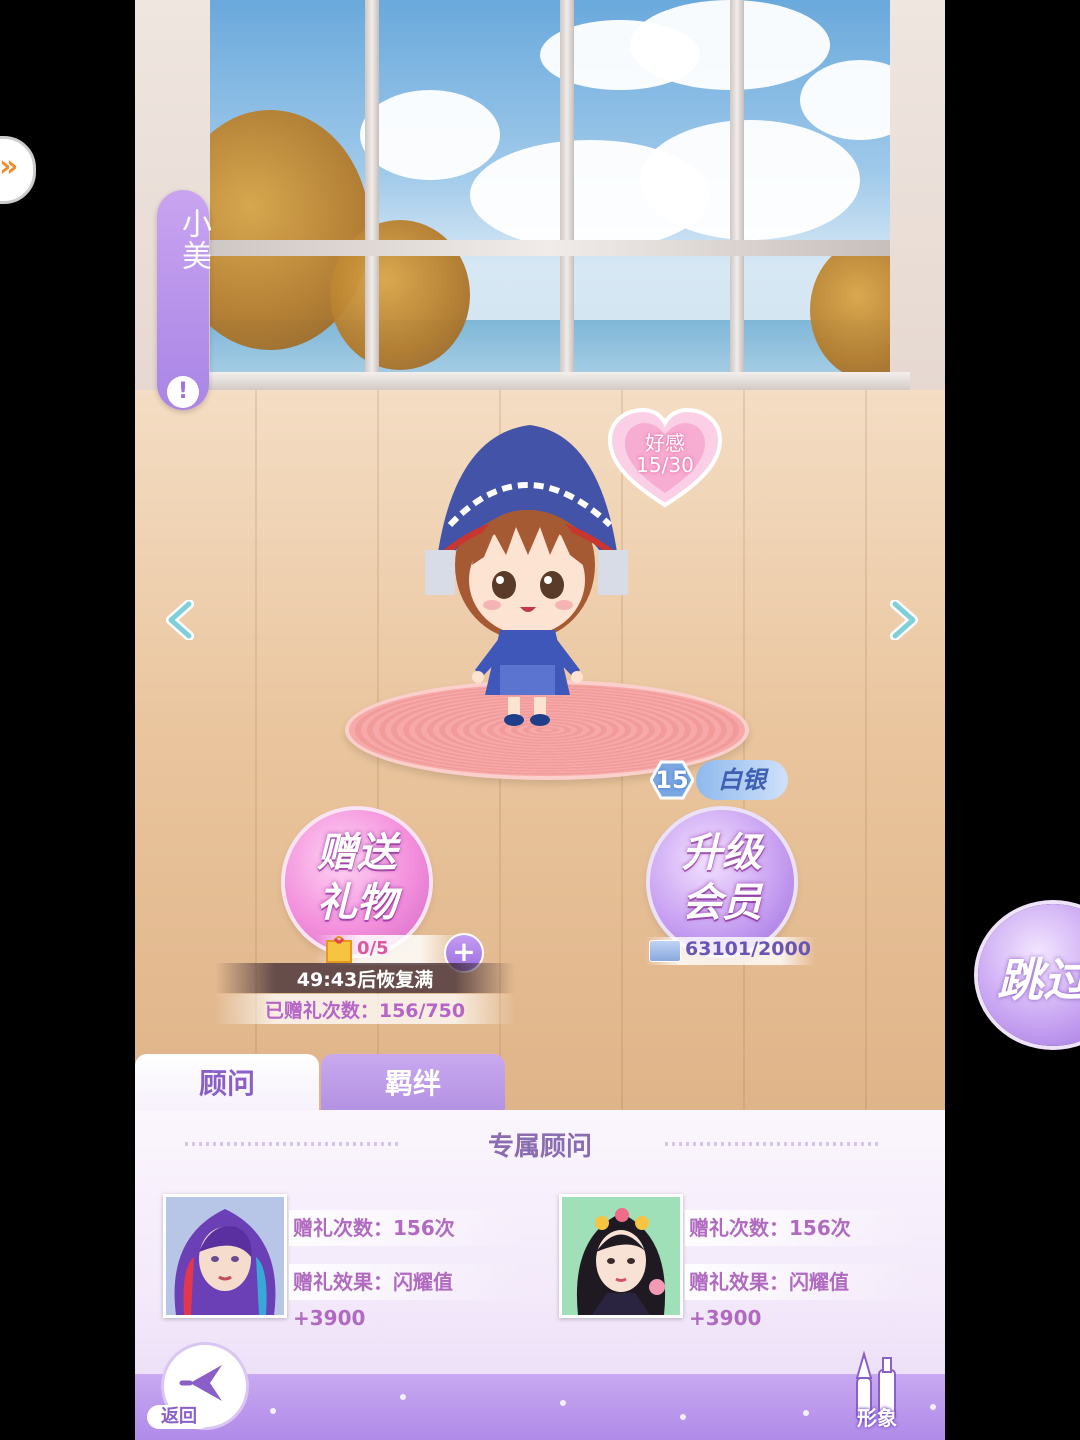 This screenshot has width=1080, height=1440. Describe the element at coordinates (742, 780) in the screenshot. I see `rank-name: 白银` at that location.